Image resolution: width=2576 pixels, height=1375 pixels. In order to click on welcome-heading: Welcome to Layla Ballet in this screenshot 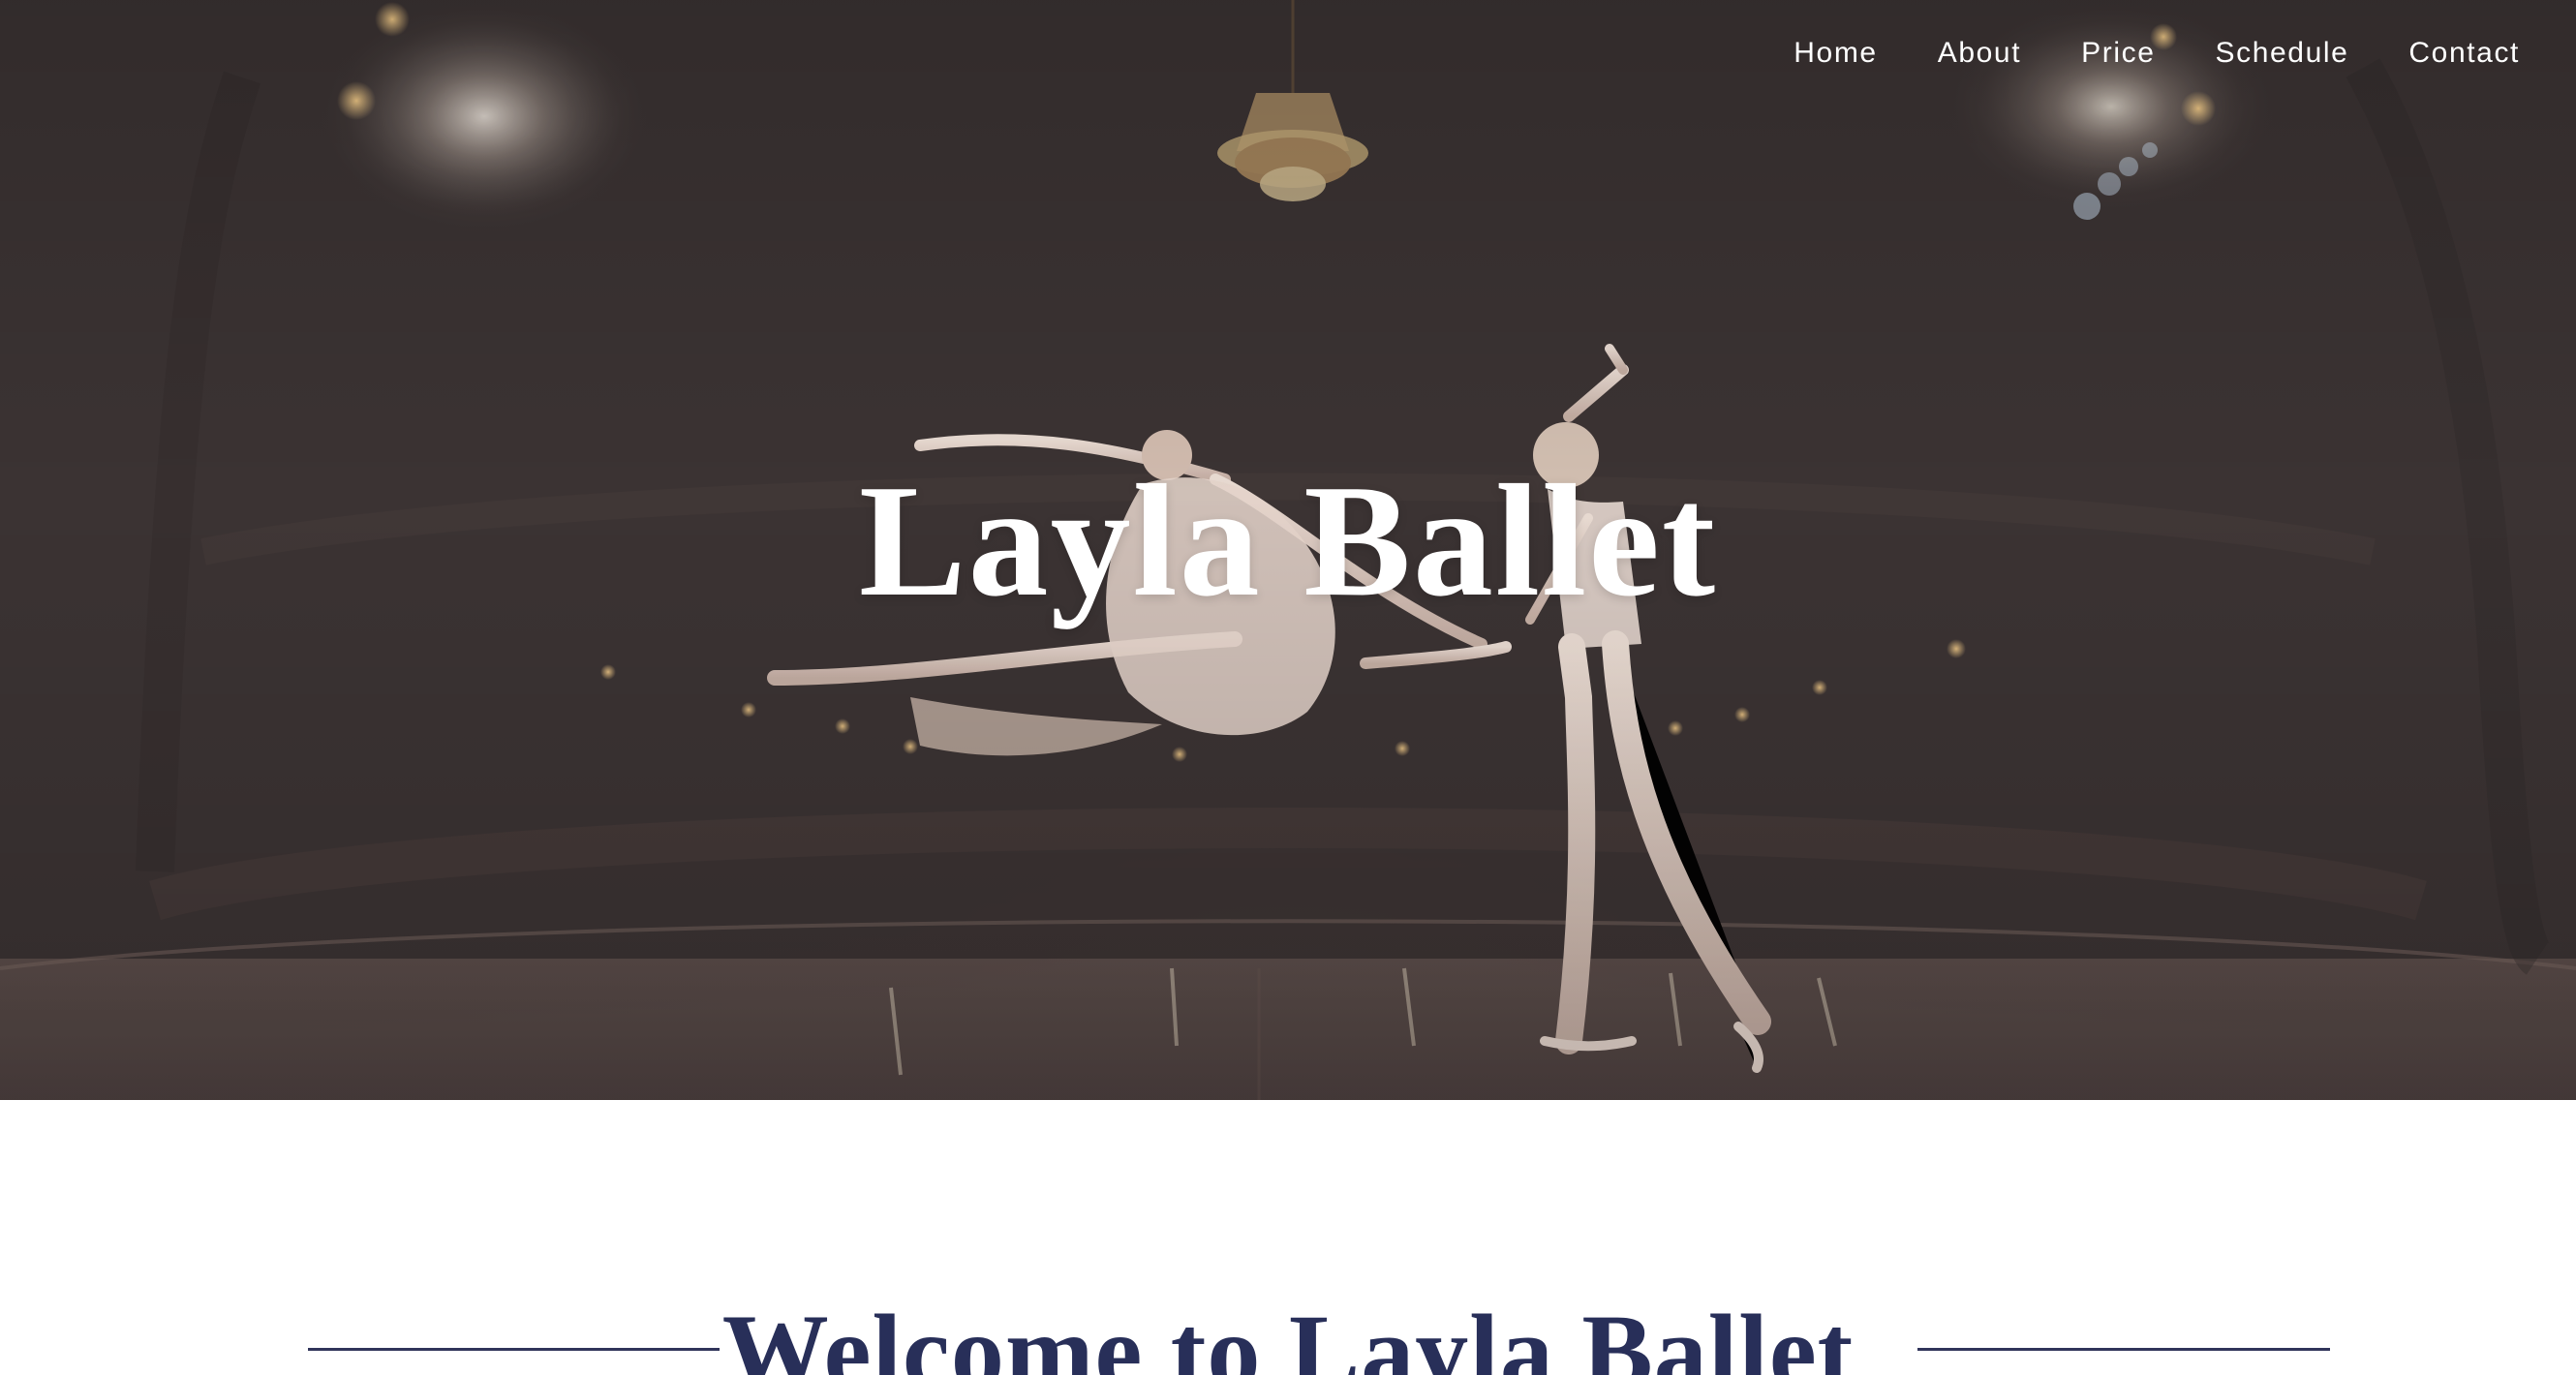, I will do `click(1288, 1334)`.